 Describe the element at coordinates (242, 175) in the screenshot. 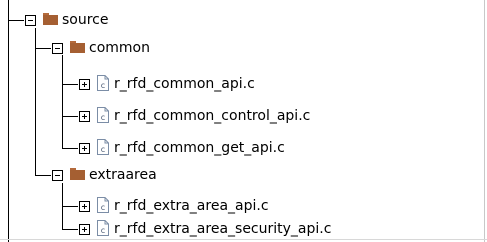

I see `tree-node-extraarea: extraarea` at that location.